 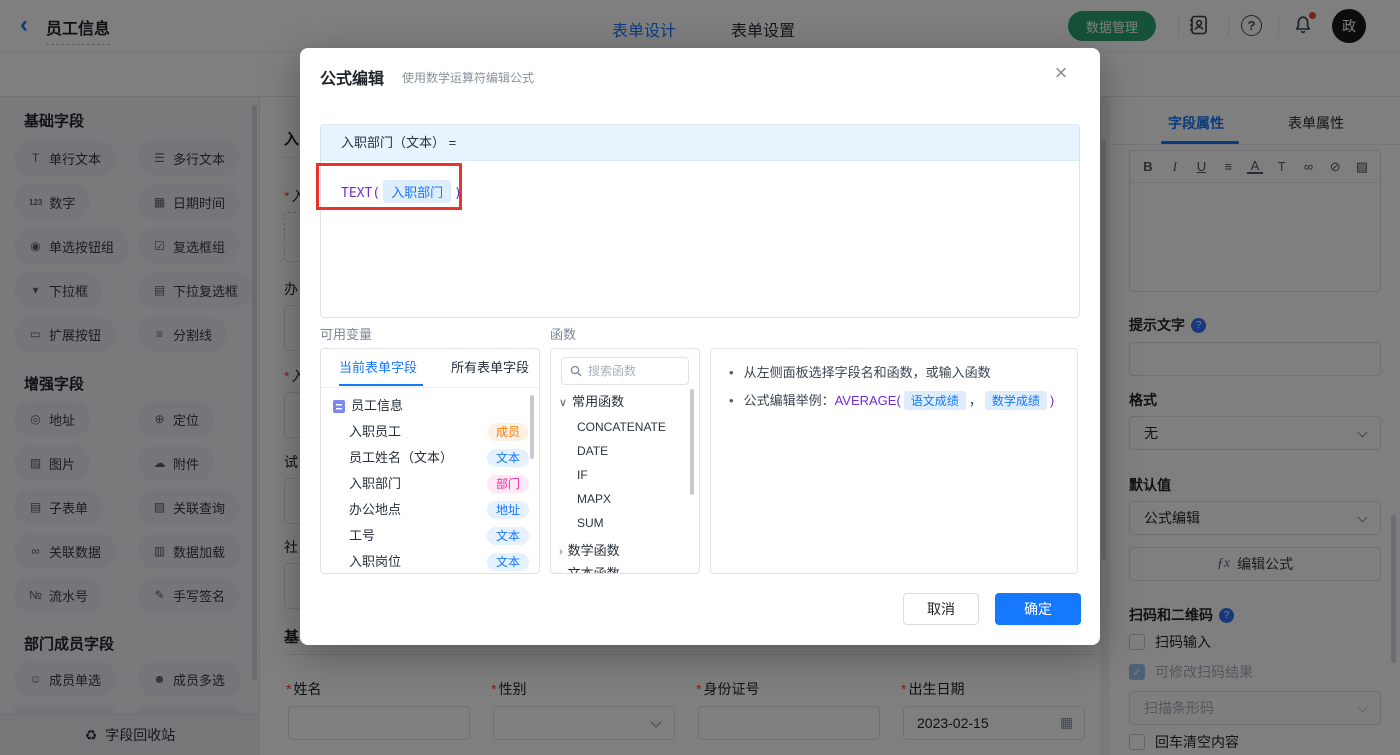 I want to click on example-function: AVERAGE(, so click(x=867, y=400).